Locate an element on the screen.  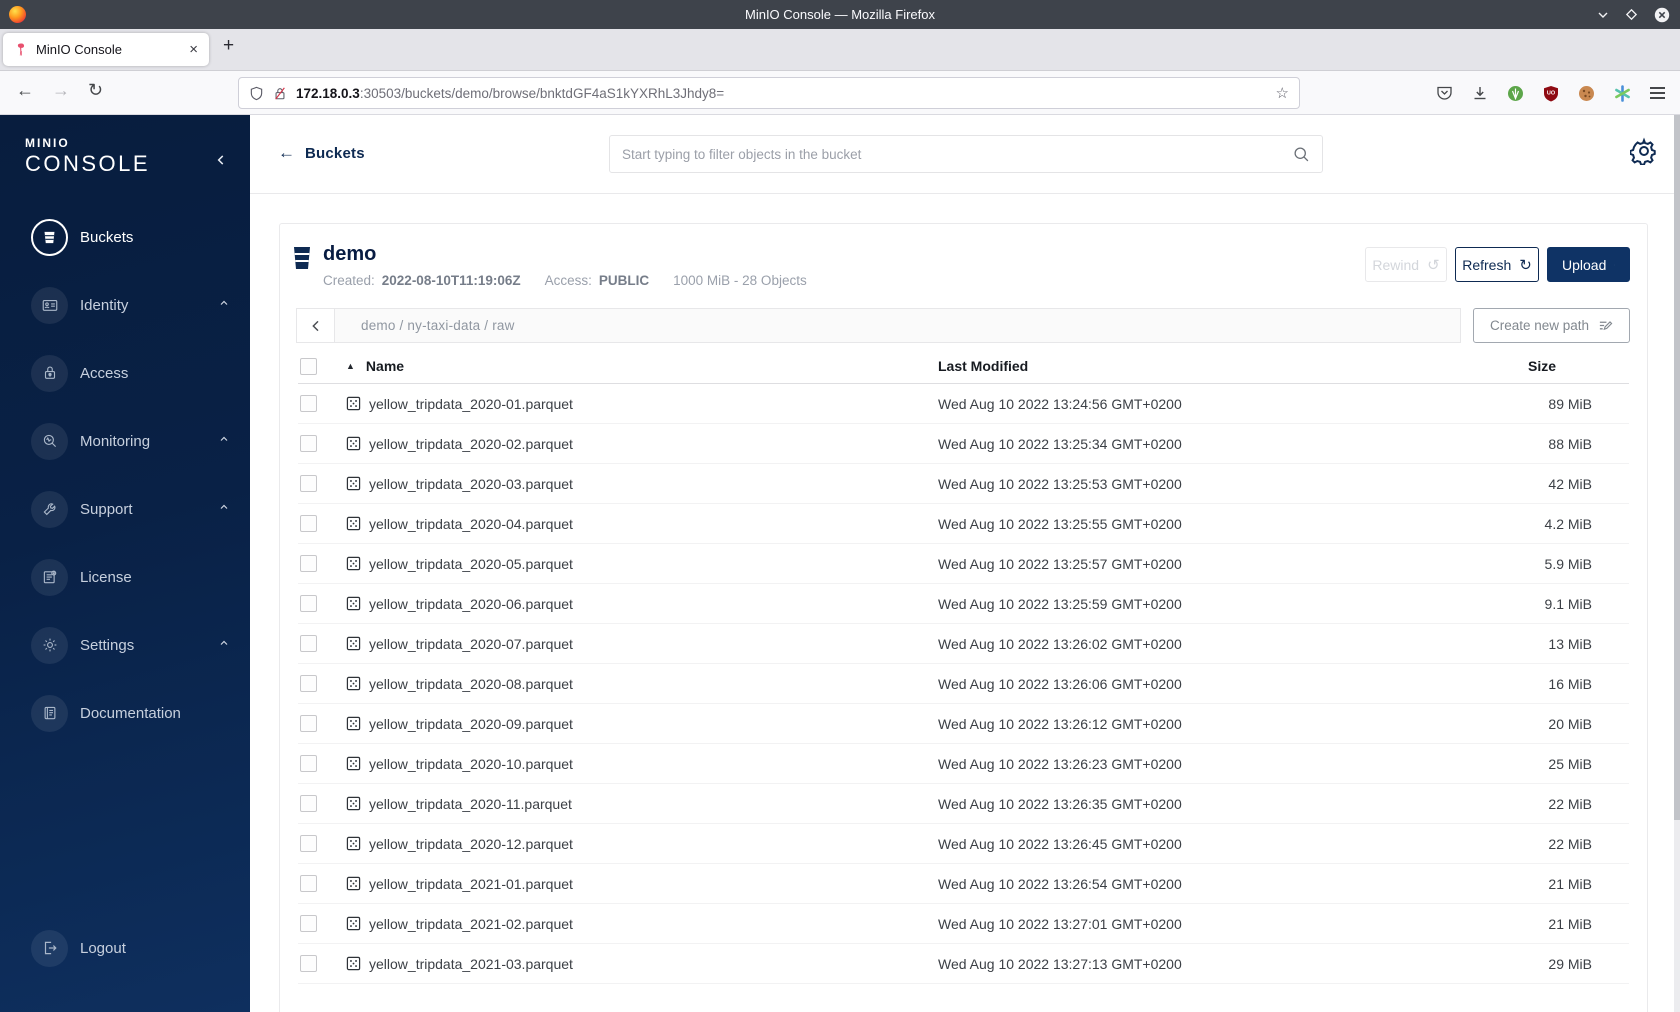
sidebar-item-documentation: Documentation is located at coordinates (125, 713).